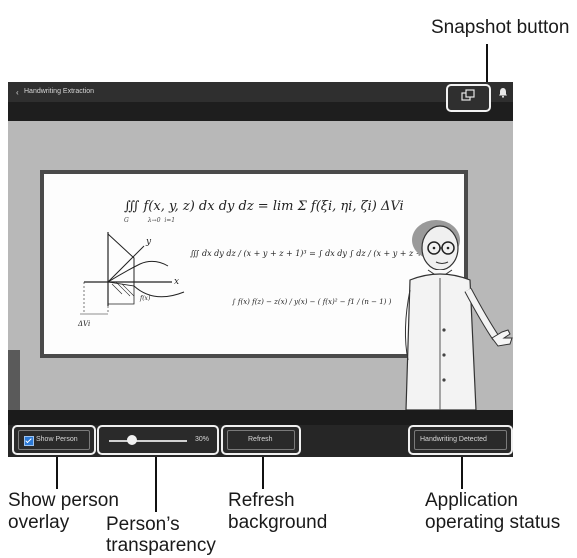  I want to click on refresh-button: Refresh, so click(261, 440).